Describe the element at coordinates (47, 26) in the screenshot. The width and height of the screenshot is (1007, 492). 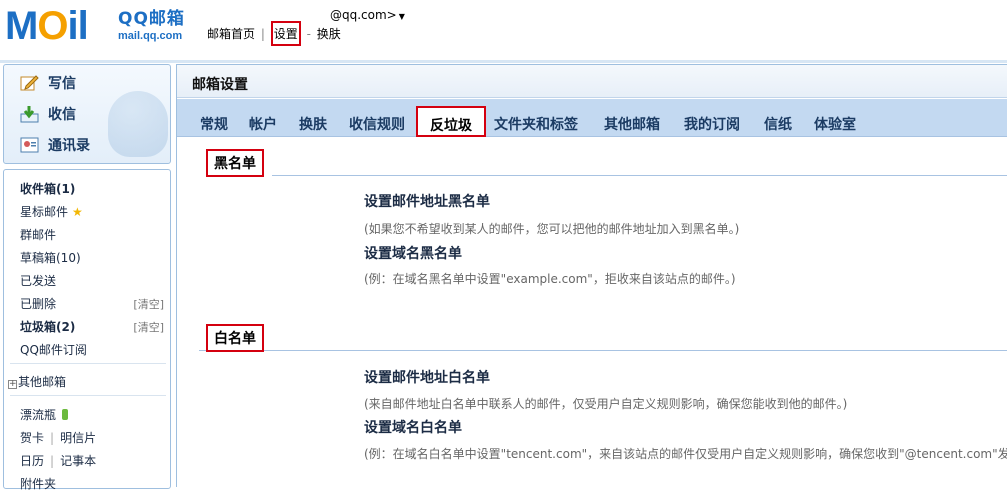
I see `logo-wordmark: MOil` at that location.